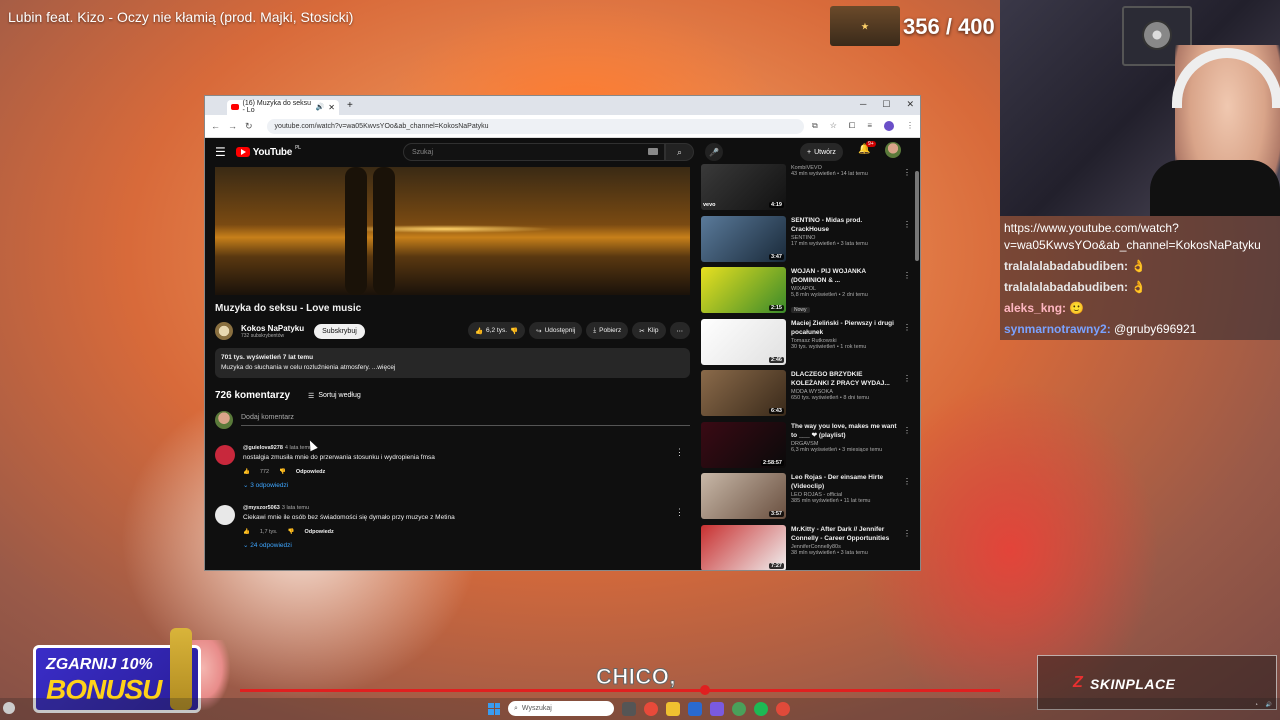 Image resolution: width=1280 pixels, height=720 pixels. What do you see at coordinates (714, 152) in the screenshot?
I see `voice-search-button: 🎤` at bounding box center [714, 152].